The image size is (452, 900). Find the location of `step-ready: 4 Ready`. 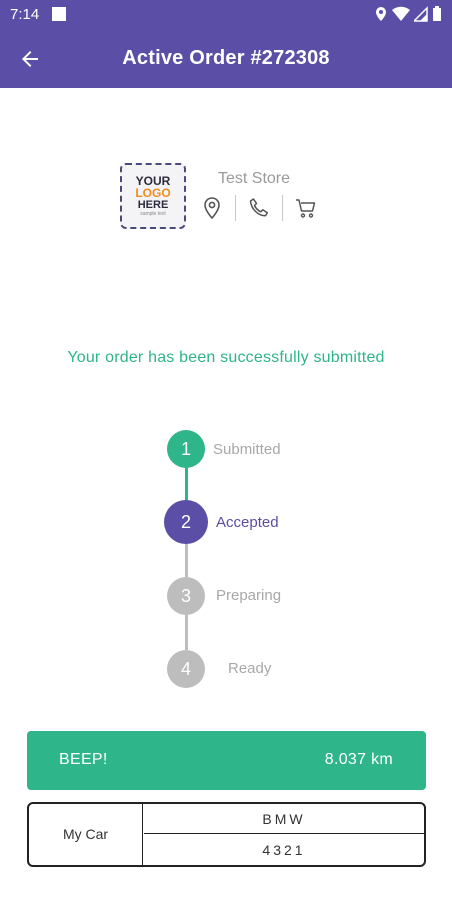

step-ready: 4 Ready is located at coordinates (226, 670).